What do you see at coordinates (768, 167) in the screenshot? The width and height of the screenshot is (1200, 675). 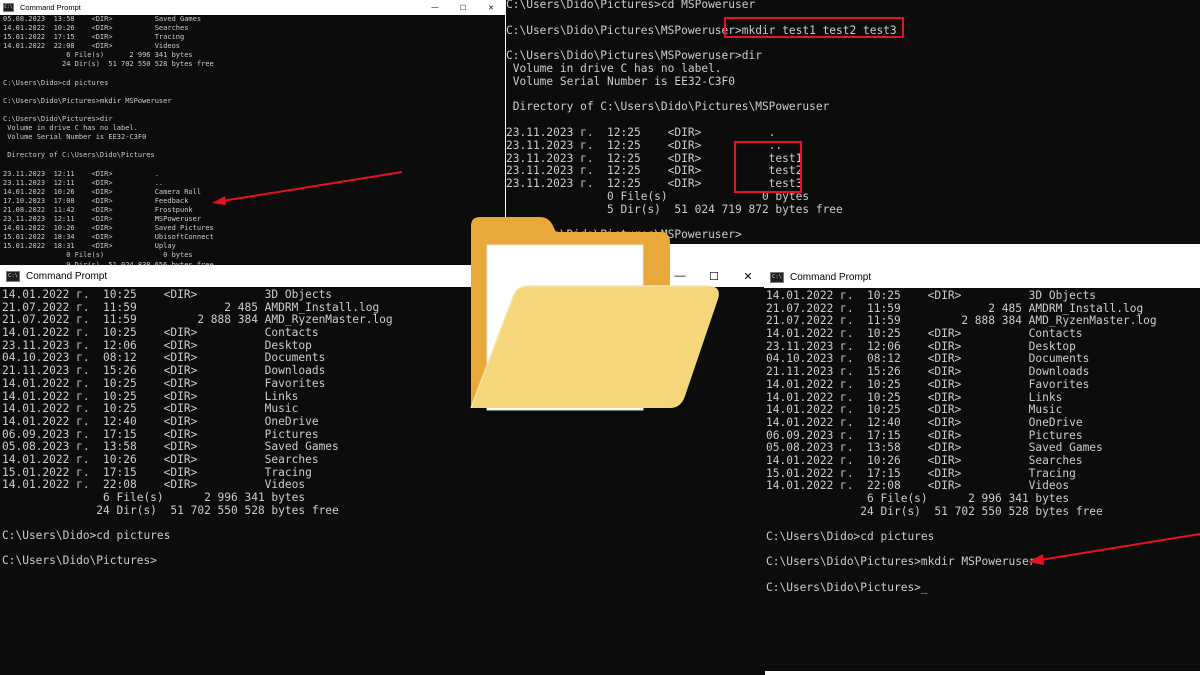 I see `test-folders-highlight` at bounding box center [768, 167].